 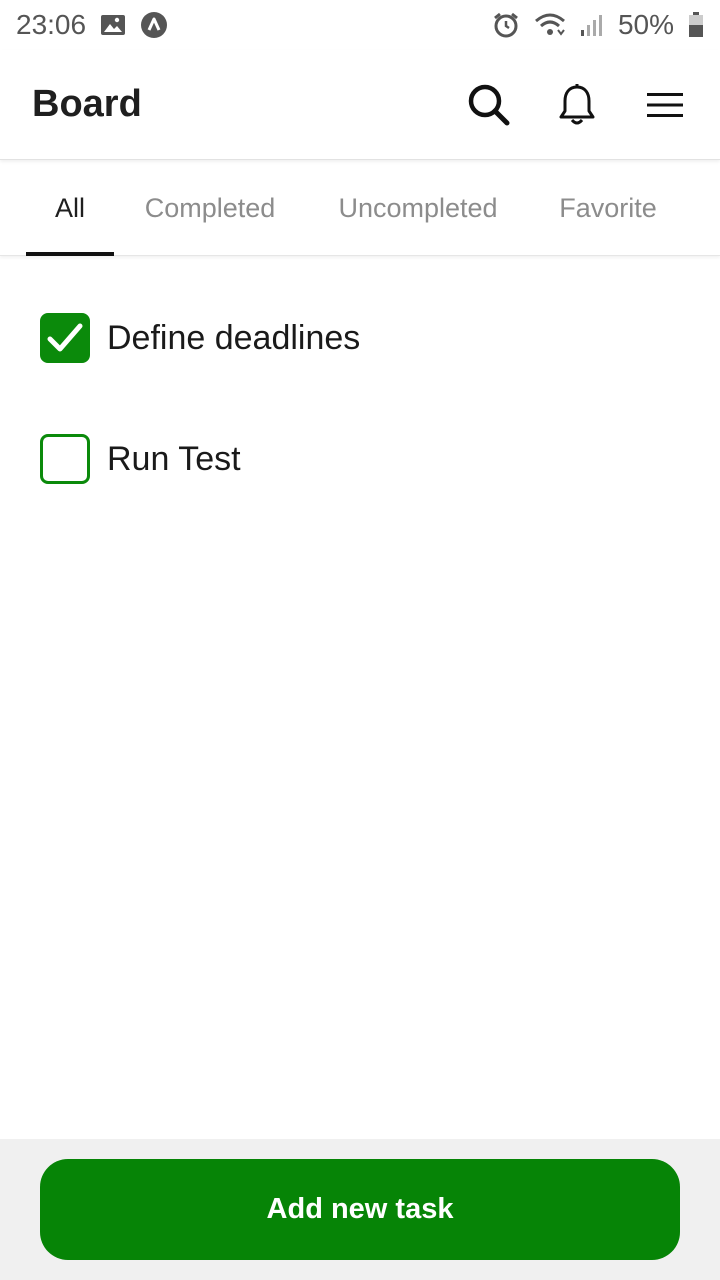 I want to click on list-item: Run Test, so click(x=140, y=459).